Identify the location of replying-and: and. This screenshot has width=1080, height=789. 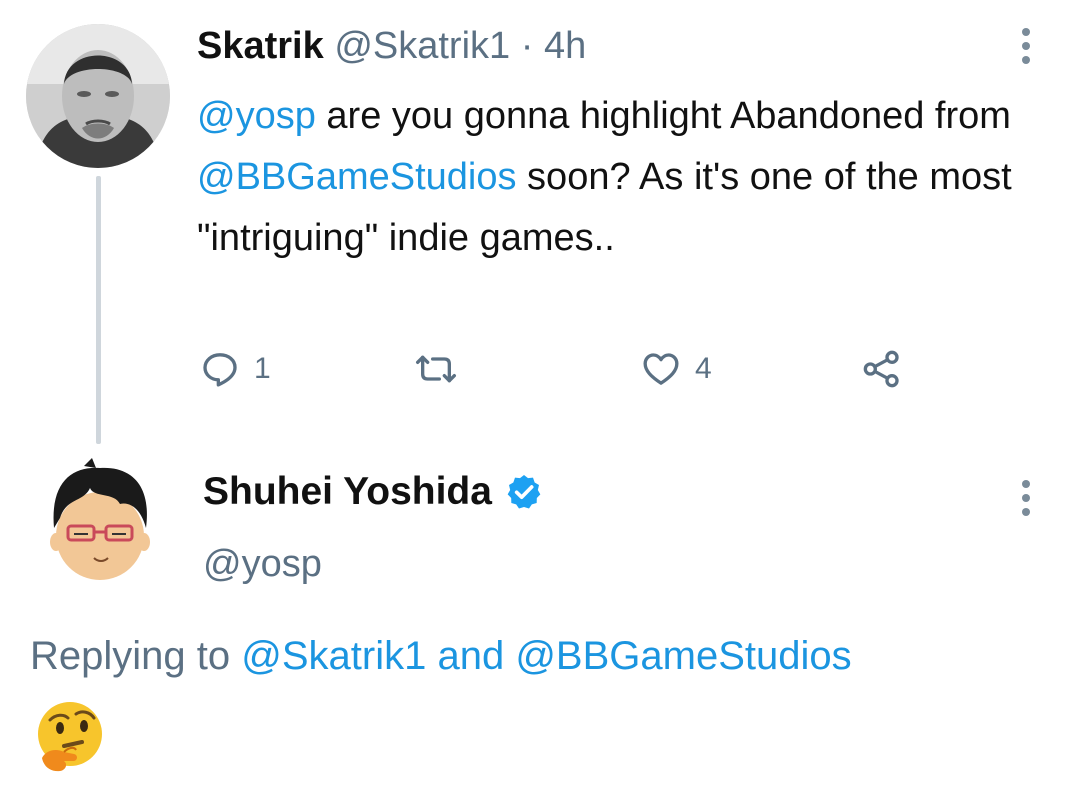
(471, 656).